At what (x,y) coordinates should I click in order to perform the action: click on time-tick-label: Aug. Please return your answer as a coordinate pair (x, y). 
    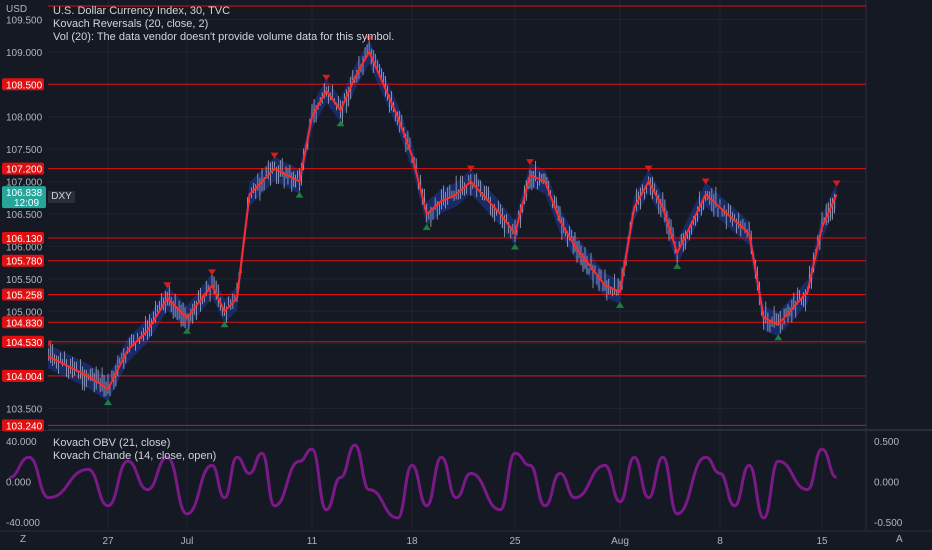
    Looking at the image, I should click on (620, 541).